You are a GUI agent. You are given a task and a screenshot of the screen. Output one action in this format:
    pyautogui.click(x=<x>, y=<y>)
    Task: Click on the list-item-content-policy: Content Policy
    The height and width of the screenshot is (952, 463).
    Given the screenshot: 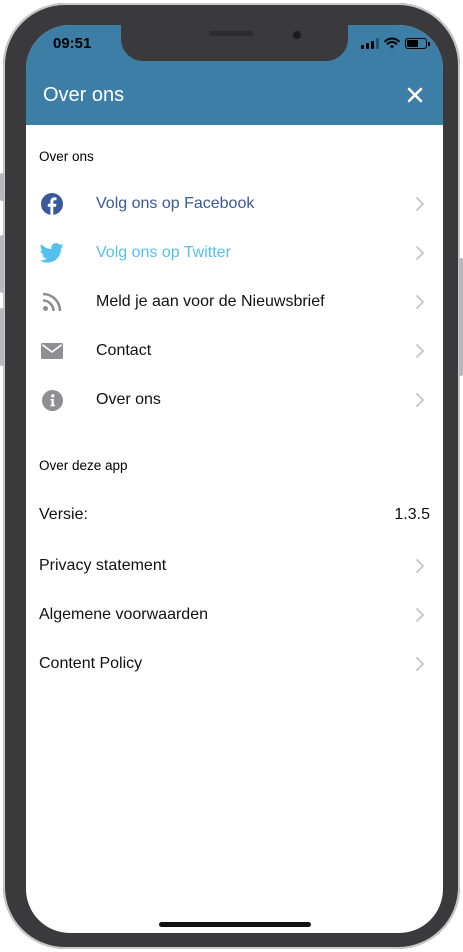 What is the action you would take?
    pyautogui.click(x=234, y=664)
    